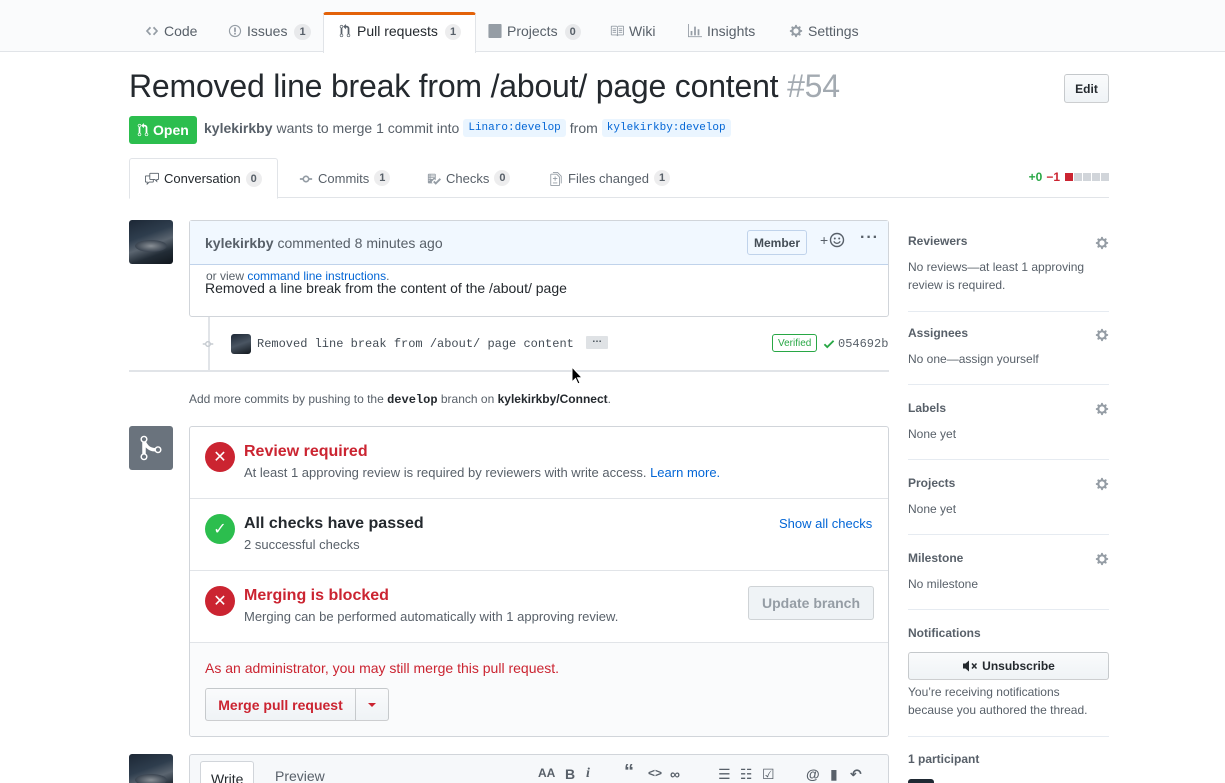  I want to click on tab-files-label: Files changed, so click(608, 178).